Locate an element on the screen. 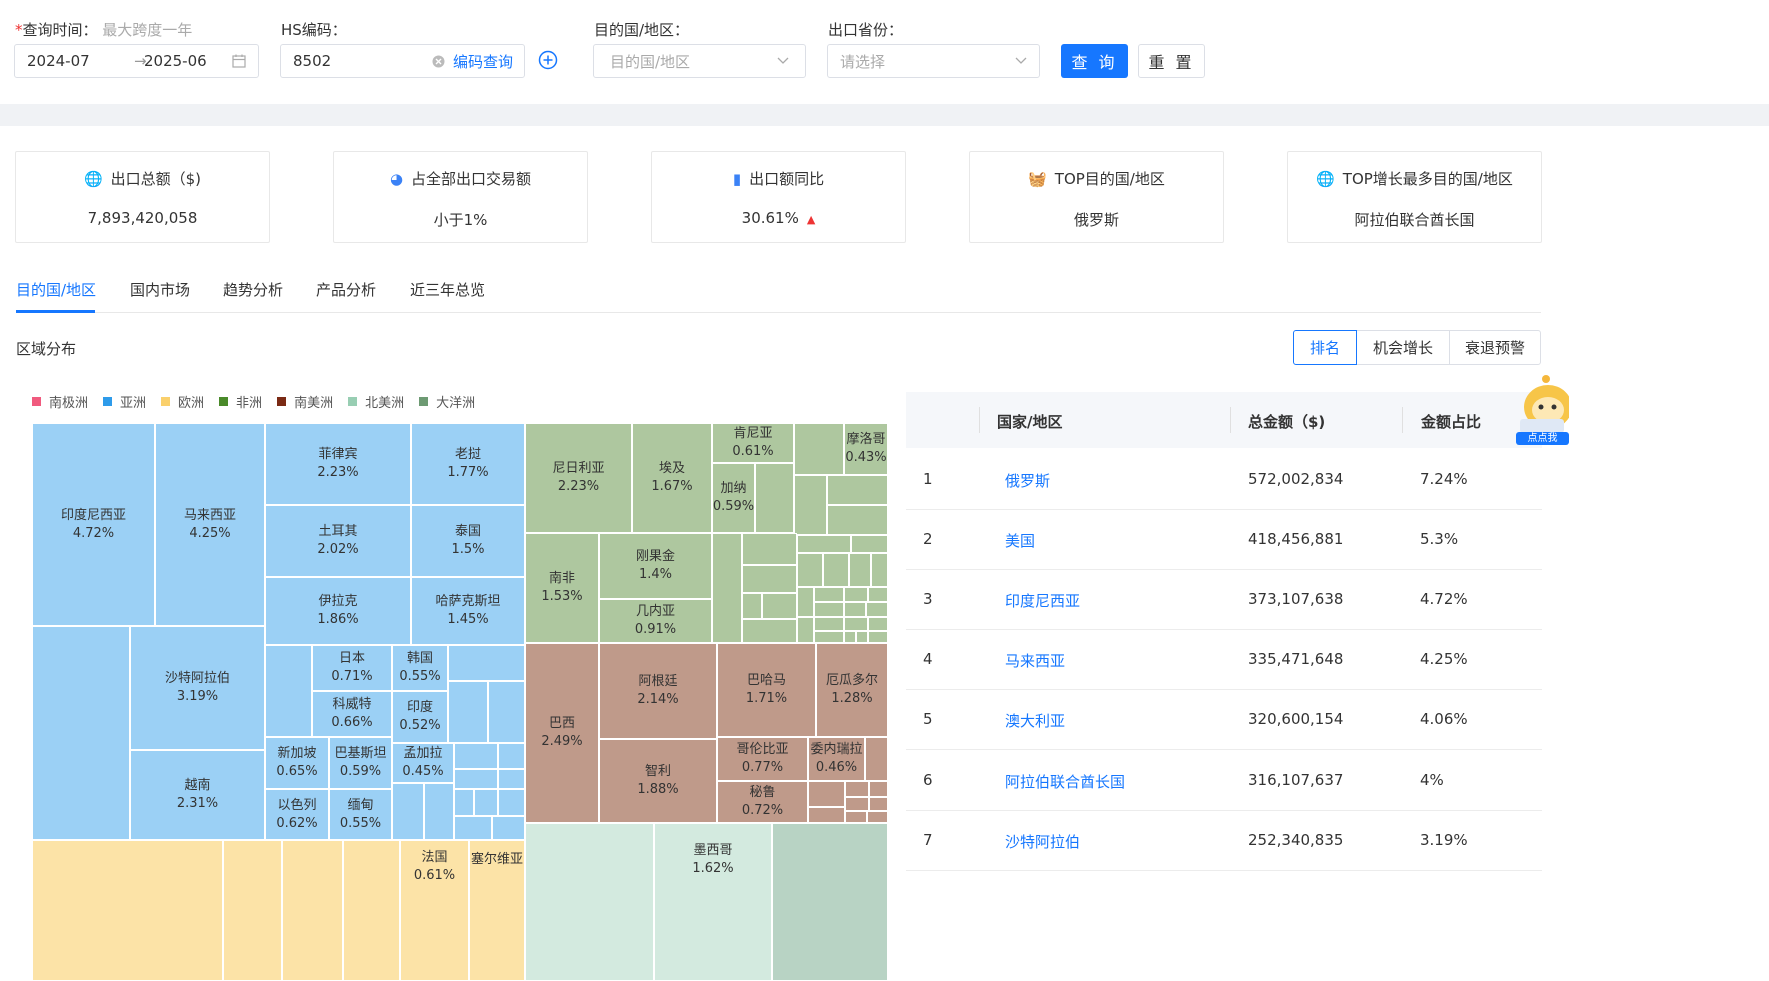 This screenshot has width=1769, height=981. legend-item: 大洋洲 is located at coordinates (447, 401).